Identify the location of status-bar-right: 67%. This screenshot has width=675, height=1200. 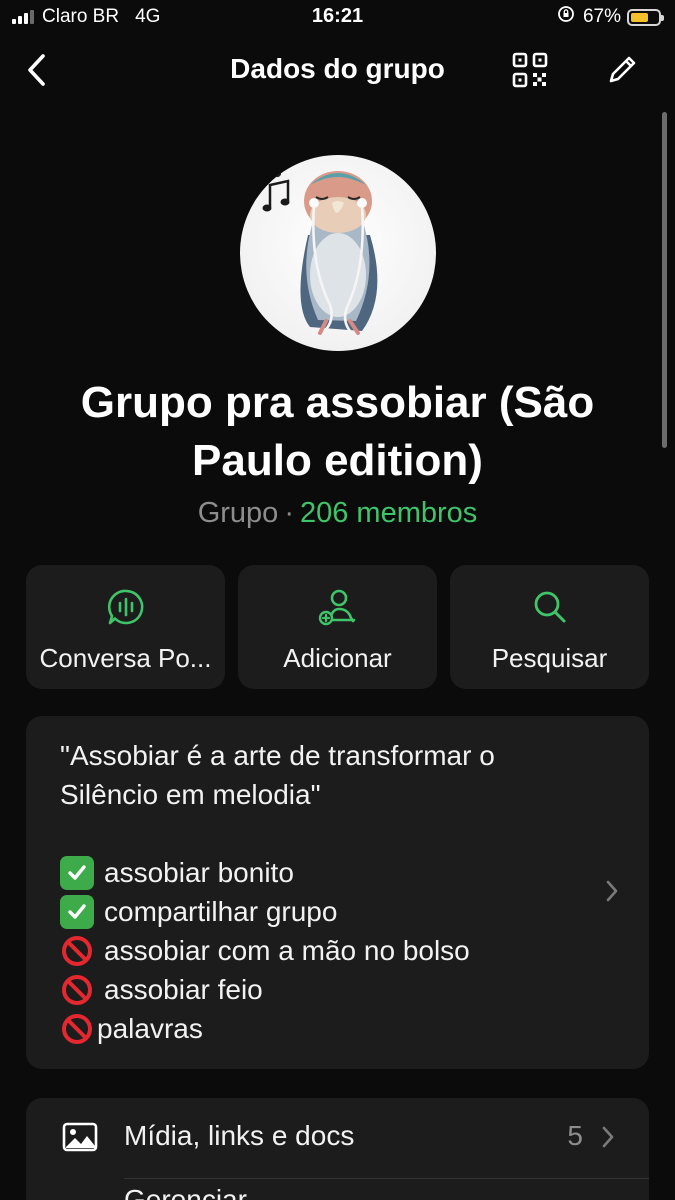
(610, 17).